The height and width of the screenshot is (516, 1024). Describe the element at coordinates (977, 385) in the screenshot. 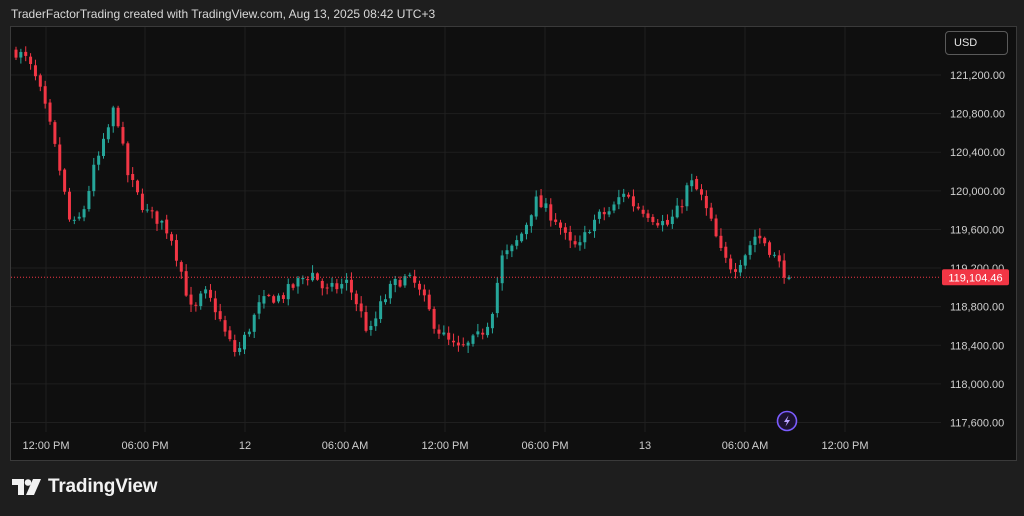

I see `price-tick-label: 118,000.00` at that location.